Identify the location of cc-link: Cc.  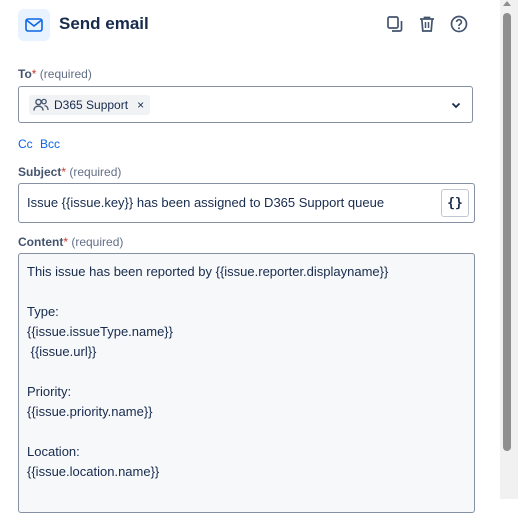
(25, 144).